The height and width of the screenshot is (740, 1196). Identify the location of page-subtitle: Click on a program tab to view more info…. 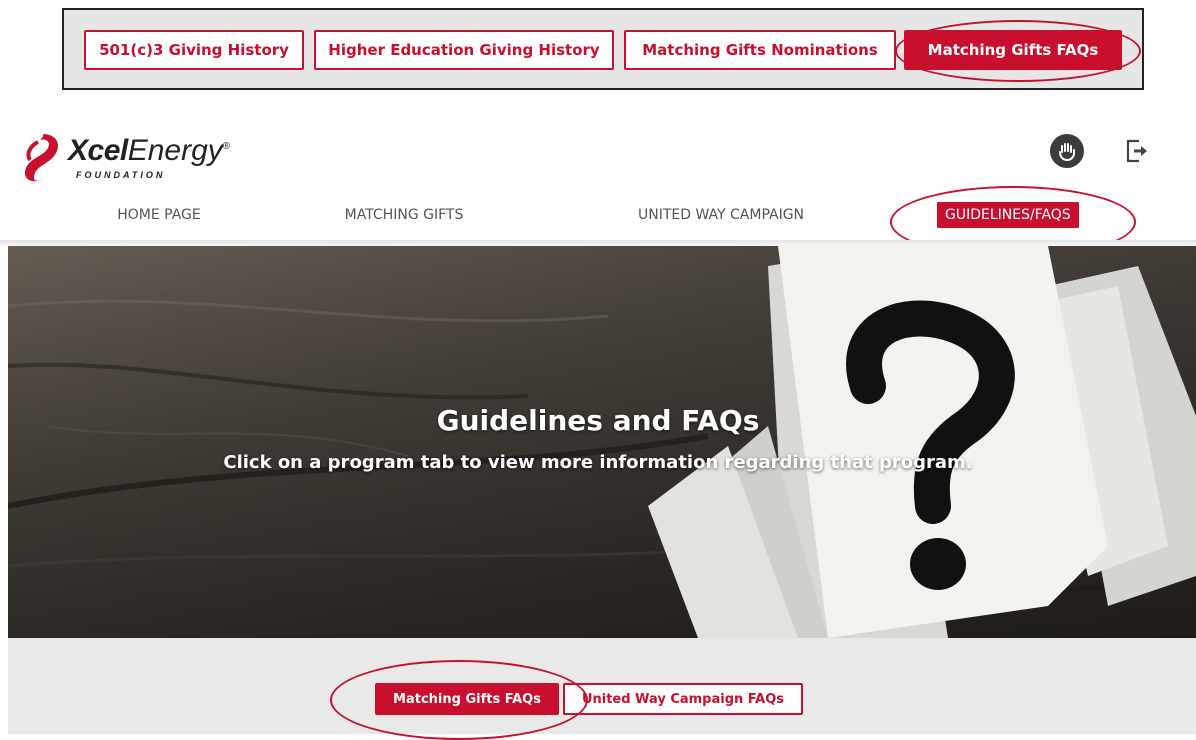
(598, 462).